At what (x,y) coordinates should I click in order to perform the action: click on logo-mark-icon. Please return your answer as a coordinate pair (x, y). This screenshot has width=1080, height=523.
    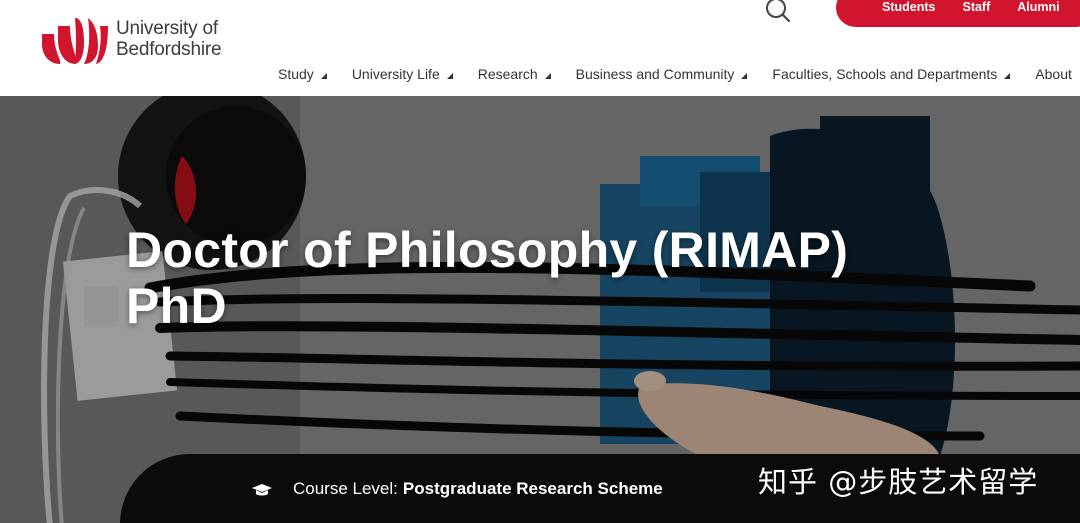
    Looking at the image, I should click on (75, 41).